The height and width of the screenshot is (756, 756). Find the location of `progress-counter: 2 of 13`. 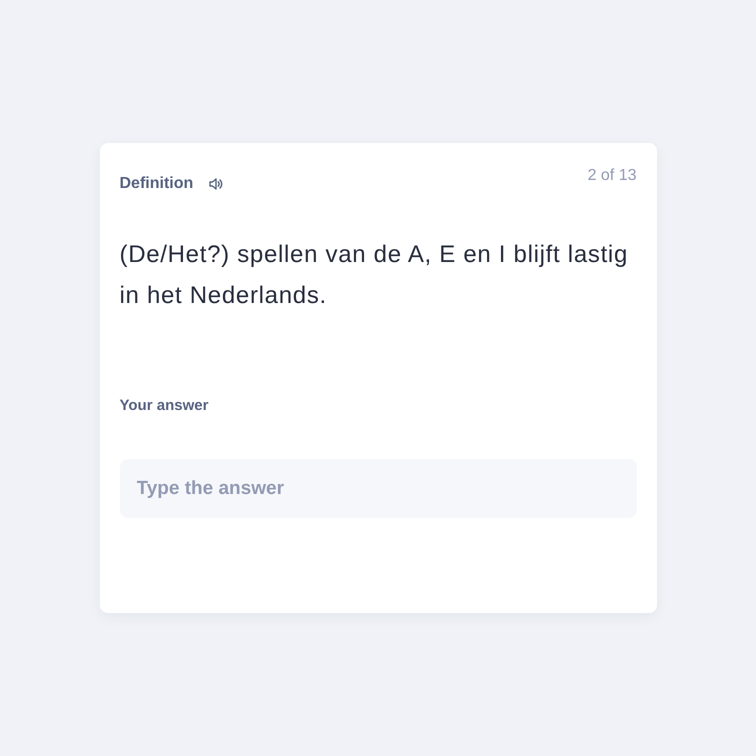

progress-counter: 2 of 13 is located at coordinates (612, 176).